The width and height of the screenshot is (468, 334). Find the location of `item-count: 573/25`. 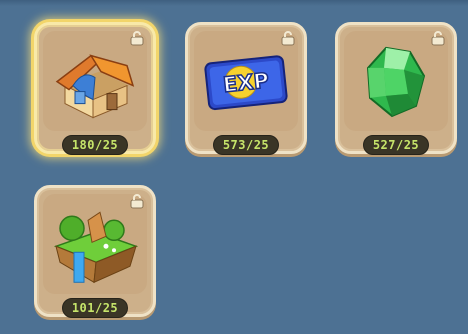

item-count: 573/25 is located at coordinates (246, 145).